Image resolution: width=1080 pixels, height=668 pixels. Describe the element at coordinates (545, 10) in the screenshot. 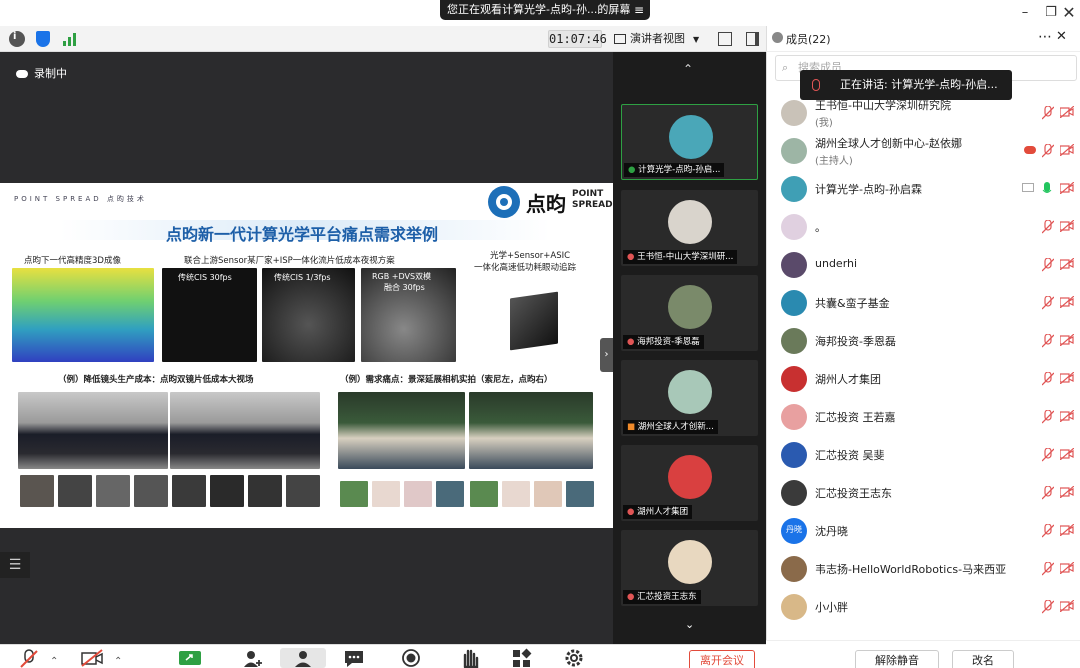

I see `screen-share-banner: 您正在观看计算光学-点昀-孙...的屏幕 ≡` at that location.